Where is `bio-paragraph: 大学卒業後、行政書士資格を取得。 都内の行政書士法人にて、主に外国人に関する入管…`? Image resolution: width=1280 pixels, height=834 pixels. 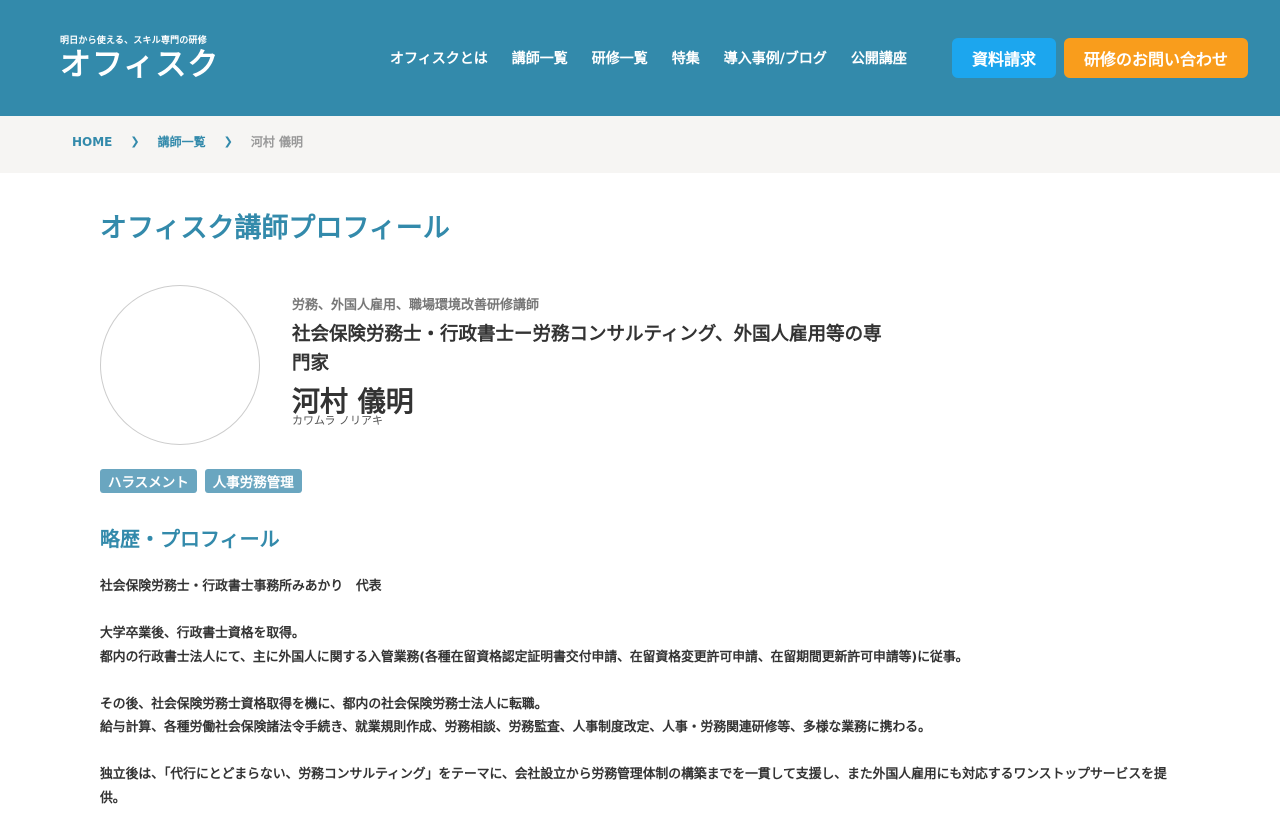 bio-paragraph: 大学卒業後、行政書士資格を取得。 都内の行政書士法人にて、主に外国人に関する入管… is located at coordinates (642, 645).